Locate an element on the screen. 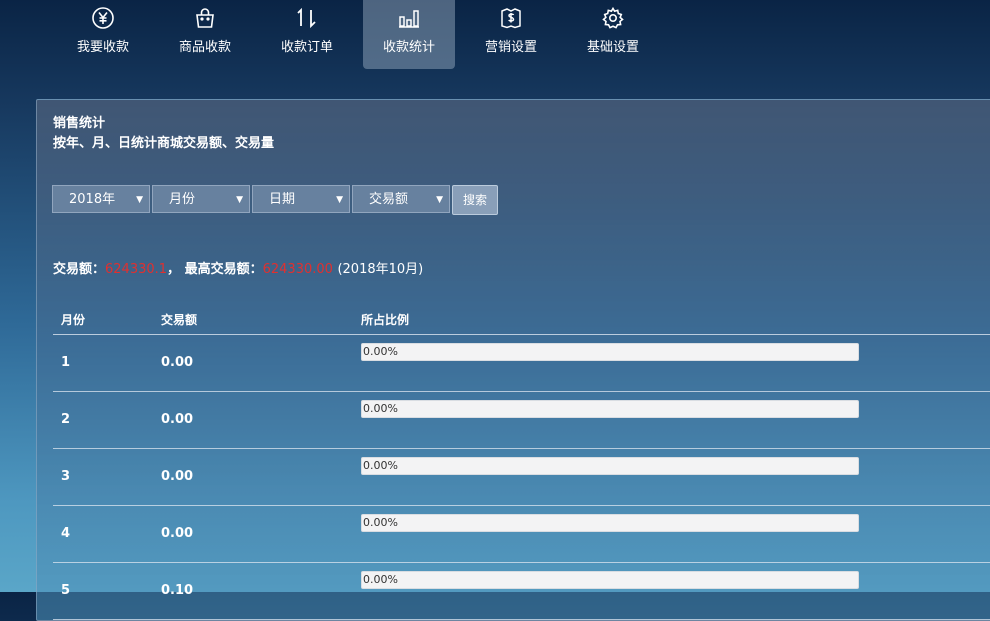 The width and height of the screenshot is (990, 621). gear-icon is located at coordinates (613, 17).